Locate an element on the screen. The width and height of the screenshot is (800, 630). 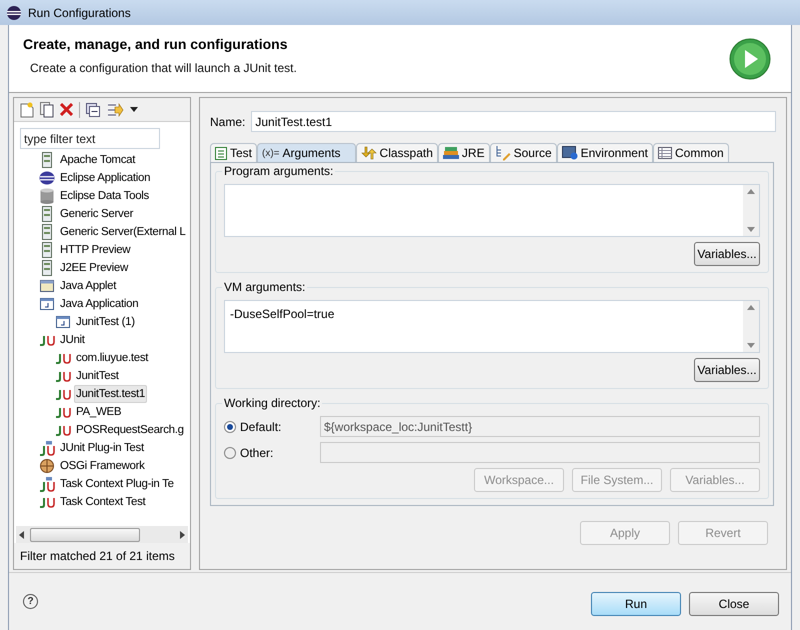
new-icon is located at coordinates (27, 110).